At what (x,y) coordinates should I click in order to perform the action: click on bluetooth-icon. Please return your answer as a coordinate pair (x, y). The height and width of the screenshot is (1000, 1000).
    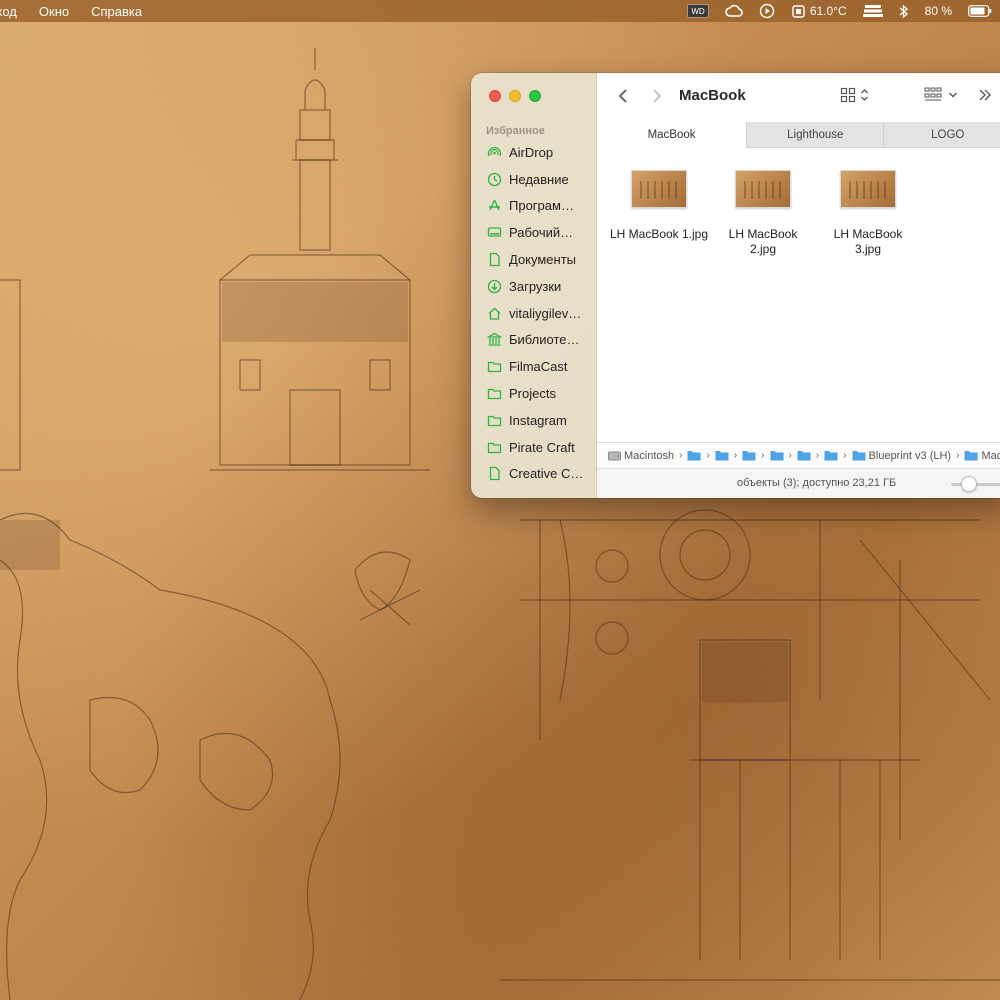
    Looking at the image, I should click on (904, 11).